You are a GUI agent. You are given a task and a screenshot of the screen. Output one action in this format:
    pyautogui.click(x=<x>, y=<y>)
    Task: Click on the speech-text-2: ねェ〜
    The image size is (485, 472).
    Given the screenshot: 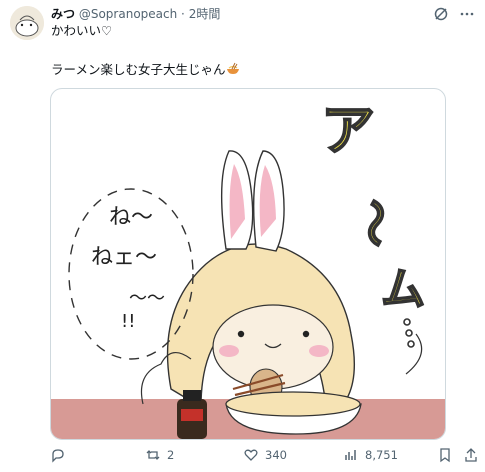 What is the action you would take?
    pyautogui.click(x=124, y=257)
    